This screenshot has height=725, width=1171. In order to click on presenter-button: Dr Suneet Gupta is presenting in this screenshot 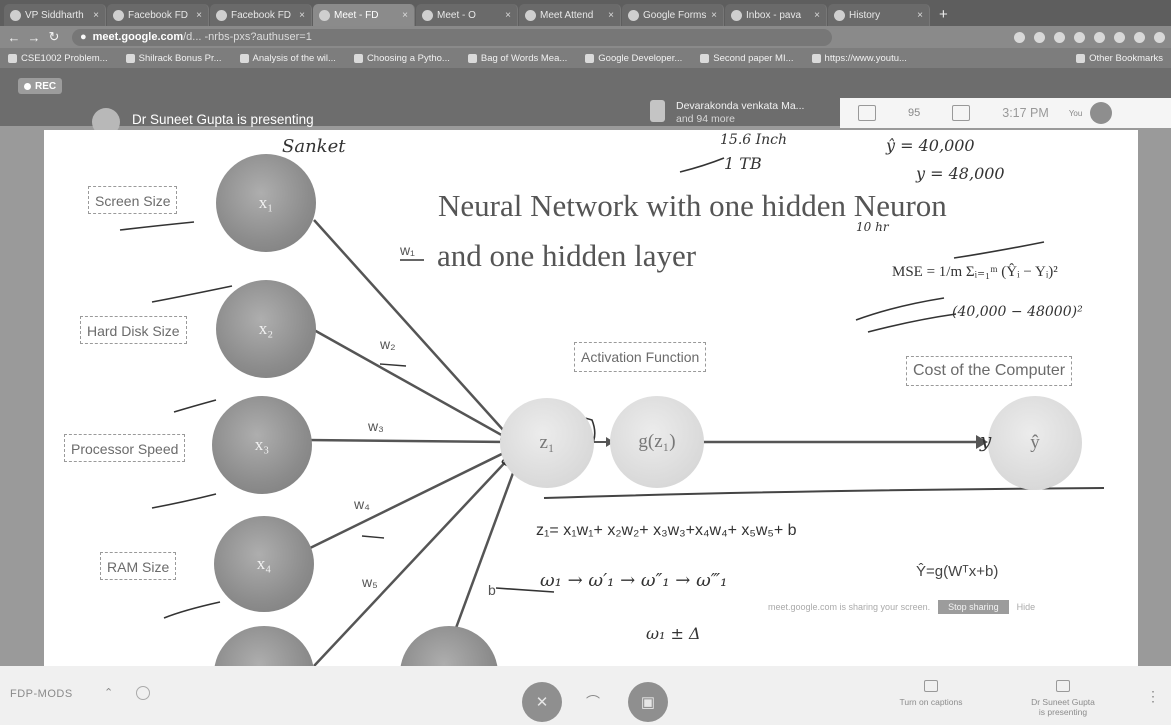, I will do `click(1063, 698)`.